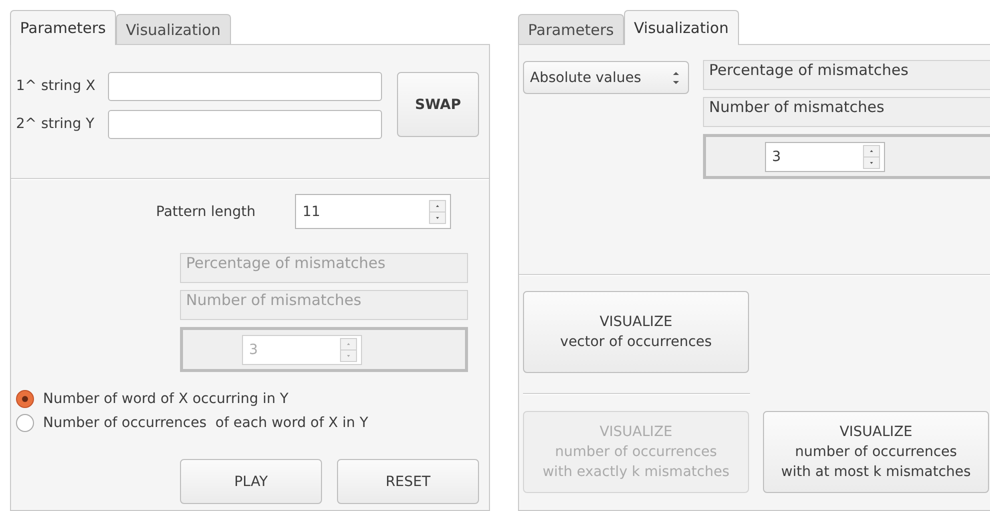  Describe the element at coordinates (825, 157) in the screenshot. I see `spin-box: 3` at that location.